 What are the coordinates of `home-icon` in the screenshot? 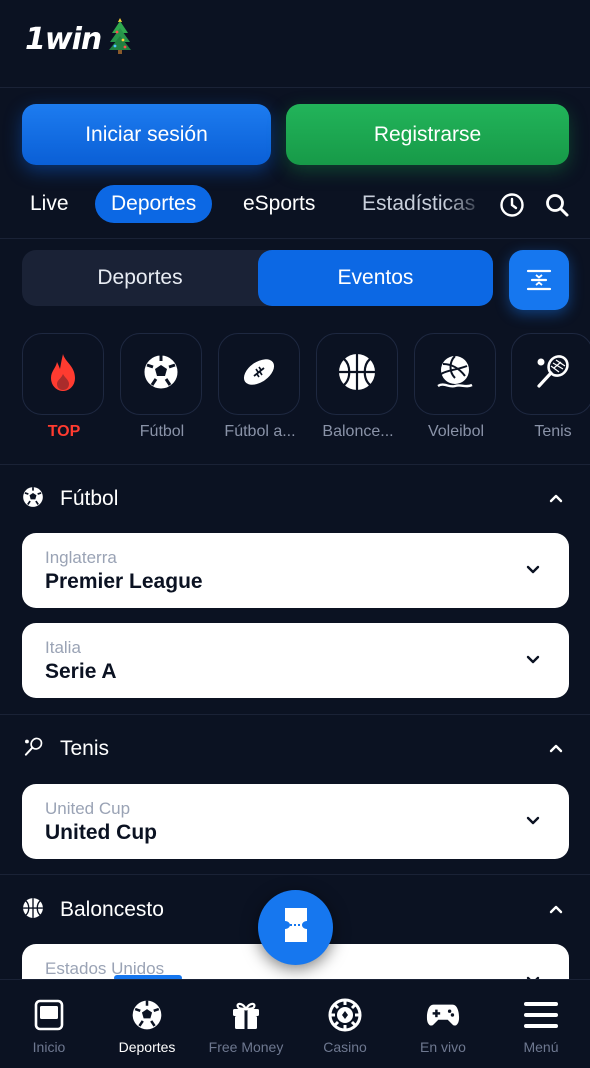 It's located at (49, 1015).